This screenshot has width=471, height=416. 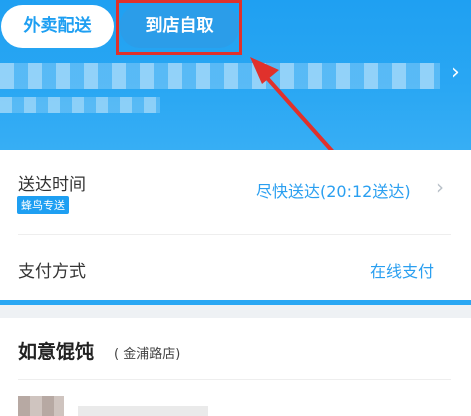 What do you see at coordinates (143, 411) in the screenshot?
I see `dish-name-blurred` at bounding box center [143, 411].